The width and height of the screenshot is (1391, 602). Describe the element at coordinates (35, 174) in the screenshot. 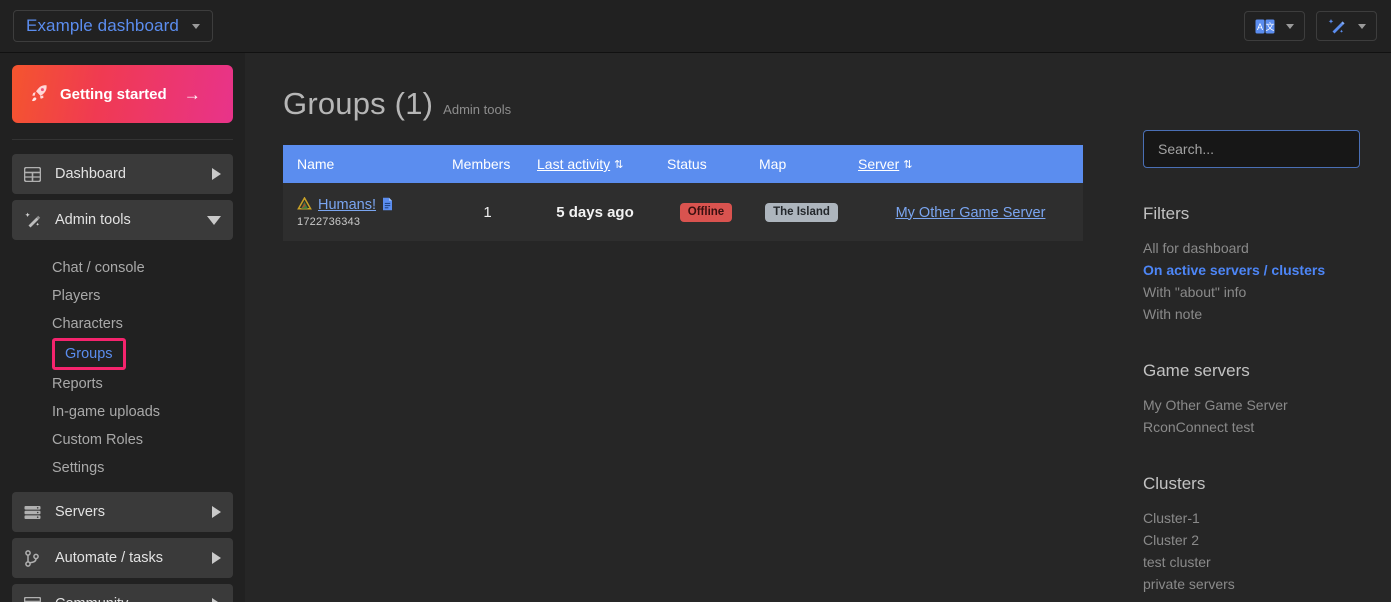

I see `grid-icon` at that location.